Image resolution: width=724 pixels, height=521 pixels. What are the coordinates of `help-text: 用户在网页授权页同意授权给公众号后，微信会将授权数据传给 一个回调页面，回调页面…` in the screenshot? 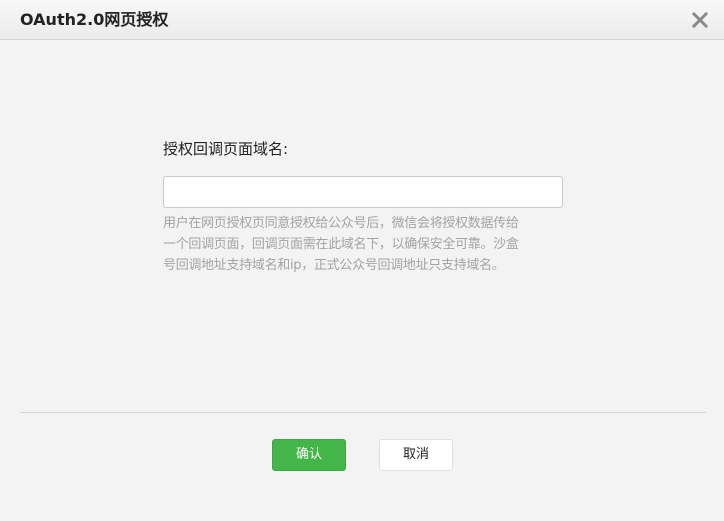 It's located at (363, 244).